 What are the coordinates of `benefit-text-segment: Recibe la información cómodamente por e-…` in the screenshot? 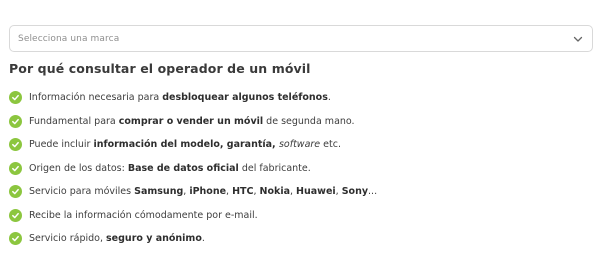 It's located at (143, 215).